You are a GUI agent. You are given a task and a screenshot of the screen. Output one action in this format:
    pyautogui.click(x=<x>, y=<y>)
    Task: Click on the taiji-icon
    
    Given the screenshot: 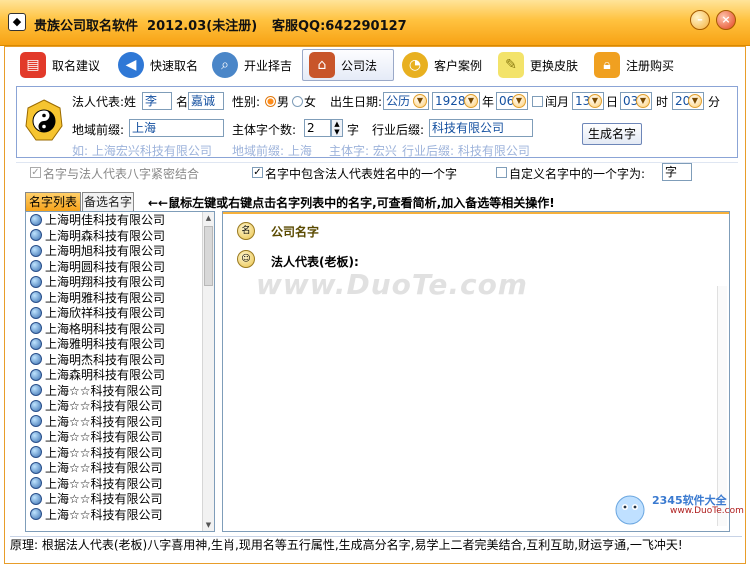 What is the action you would take?
    pyautogui.click(x=44, y=120)
    